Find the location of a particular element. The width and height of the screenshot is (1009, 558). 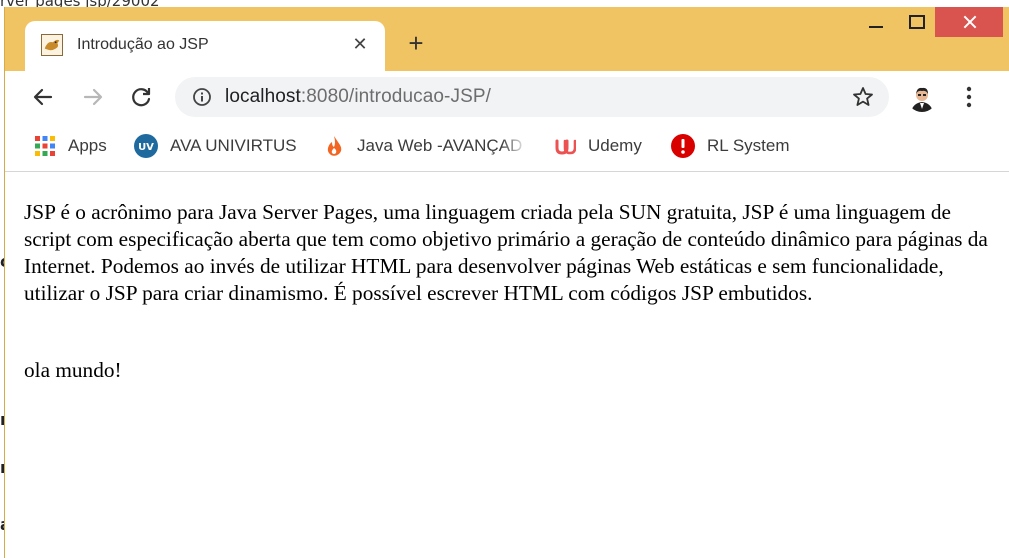

more-options-icon is located at coordinates (969, 97).